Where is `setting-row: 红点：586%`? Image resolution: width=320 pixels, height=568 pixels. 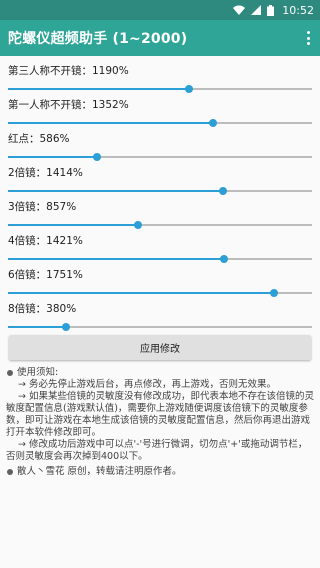
setting-row: 红点：586% is located at coordinates (160, 149).